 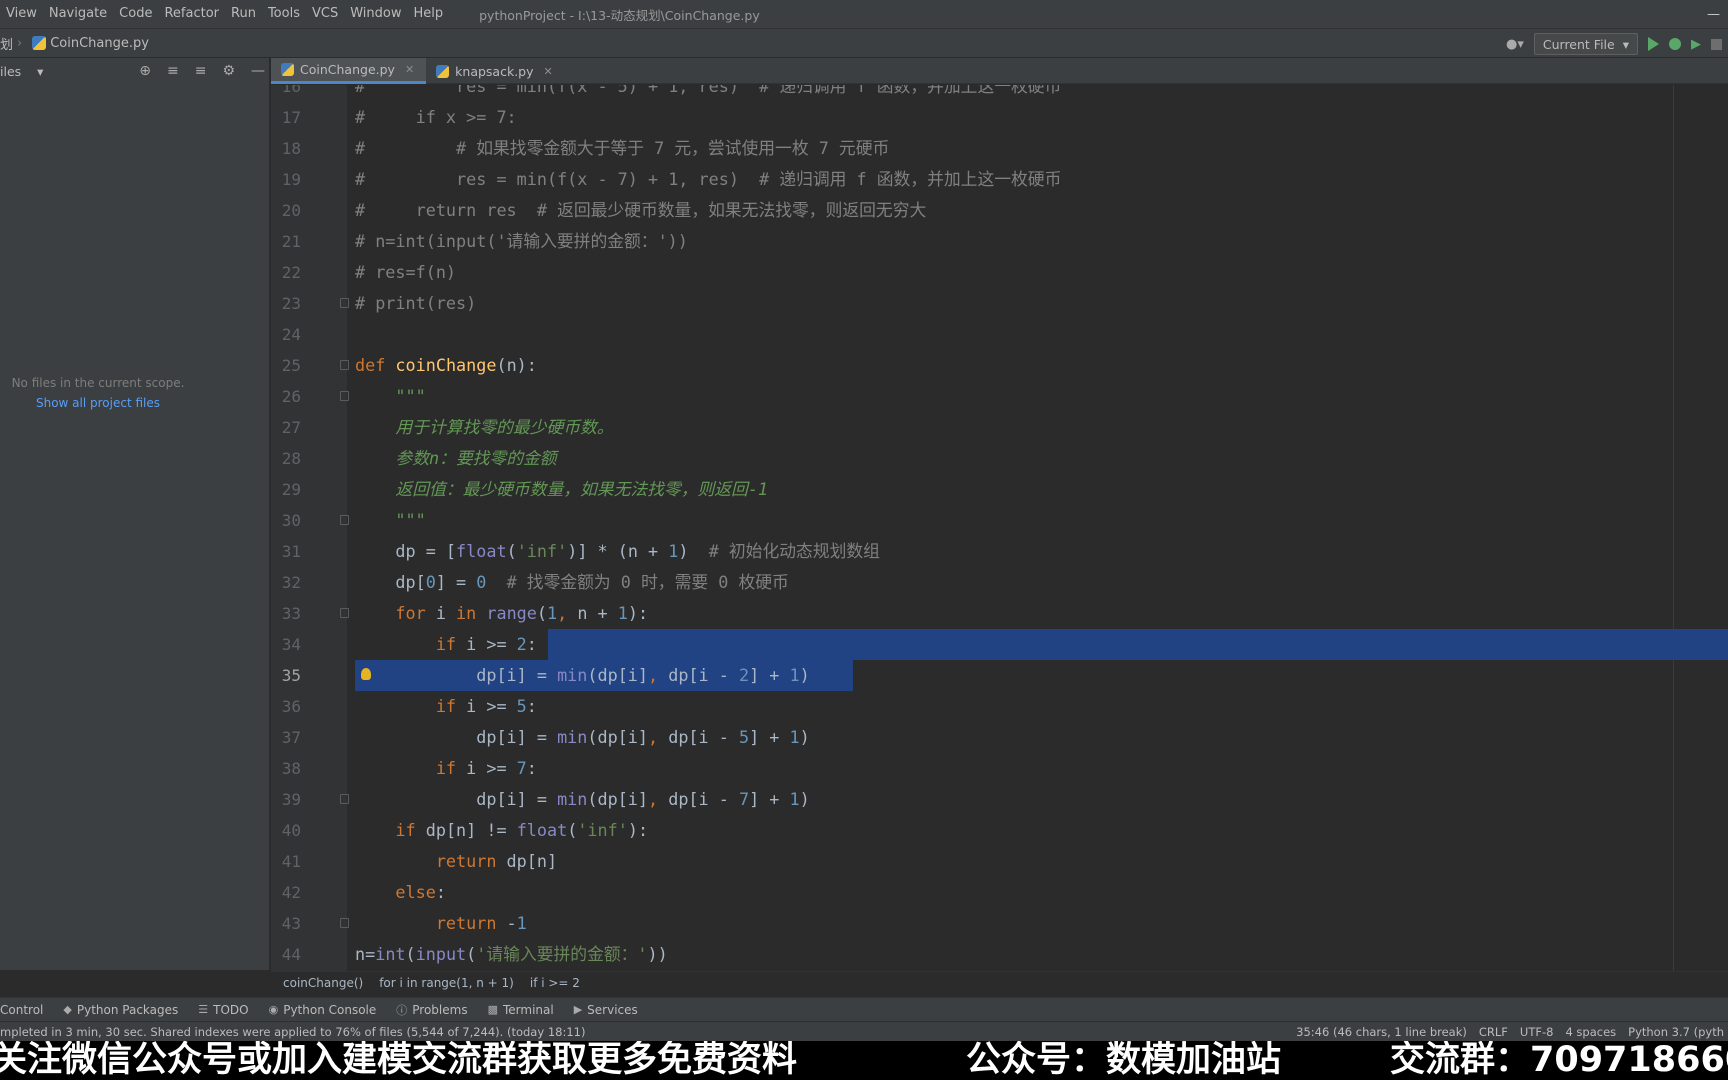 I want to click on code-line: 41 return dp[n], so click(x=999, y=861).